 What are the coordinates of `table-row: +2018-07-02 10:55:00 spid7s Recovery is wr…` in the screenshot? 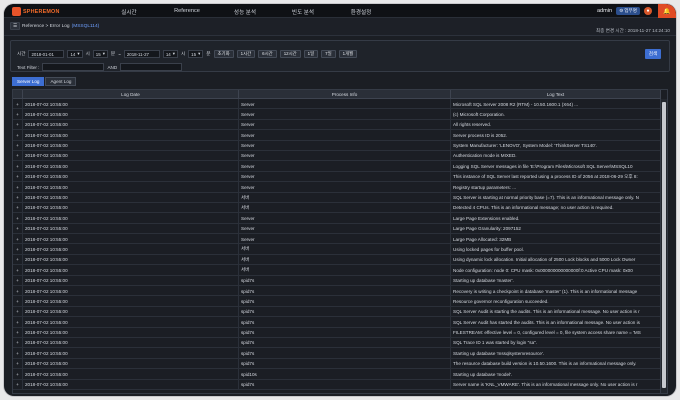 It's located at (337, 291).